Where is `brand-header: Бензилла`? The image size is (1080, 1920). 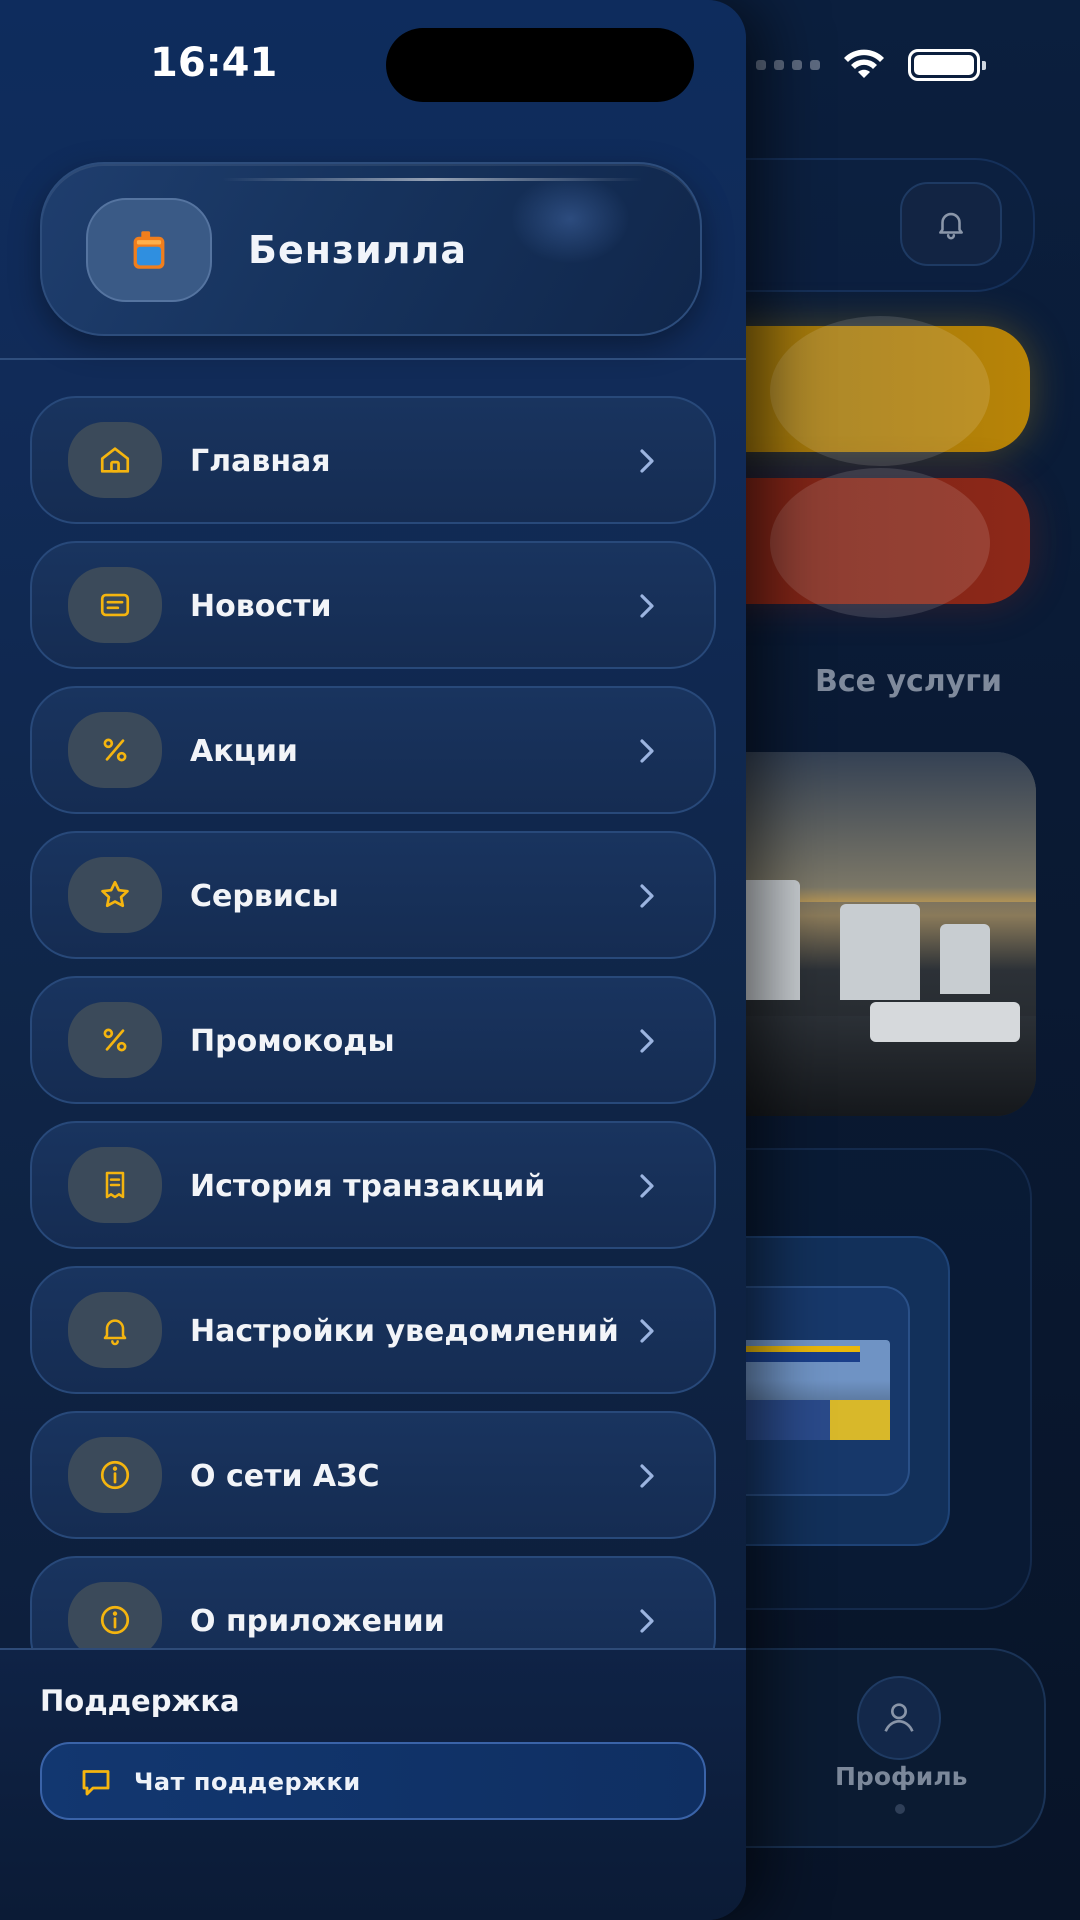
brand-header: Бензилла is located at coordinates (371, 249).